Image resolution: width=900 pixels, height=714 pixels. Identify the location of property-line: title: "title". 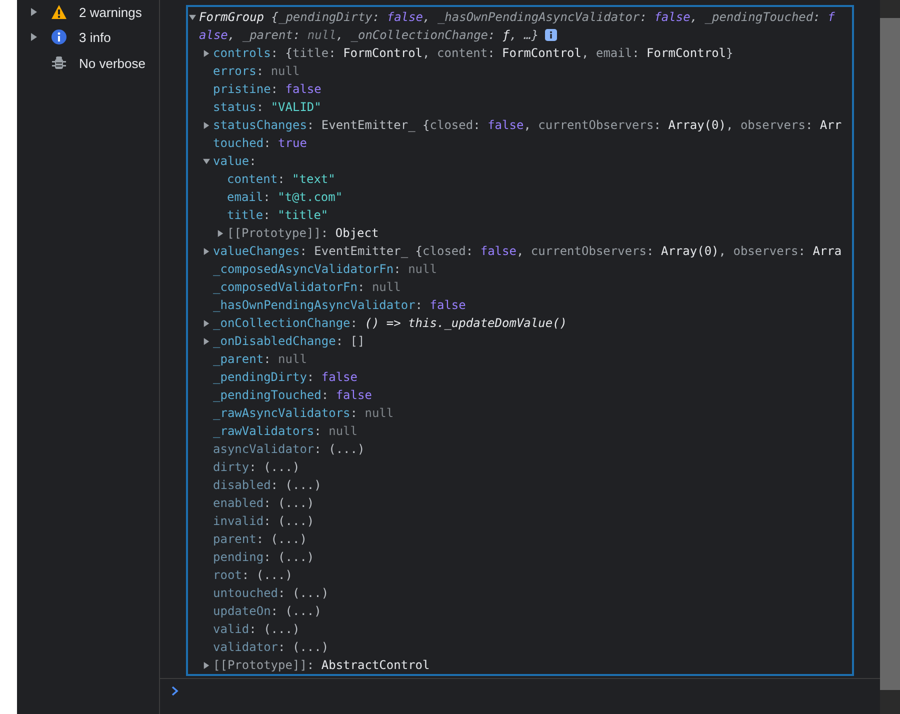
(277, 215).